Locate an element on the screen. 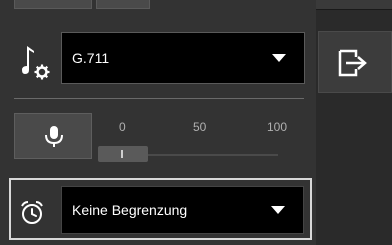  microphone-button is located at coordinates (53, 136).